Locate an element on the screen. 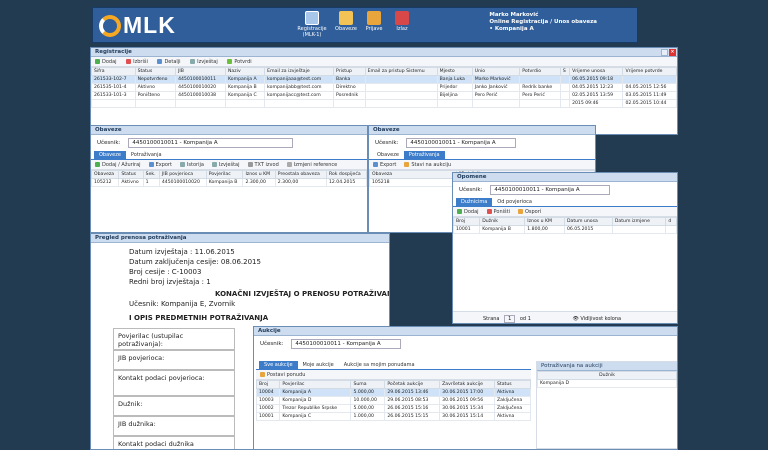  table-row: 2015 09:46 02.05.2015 10:44 is located at coordinates (384, 103).